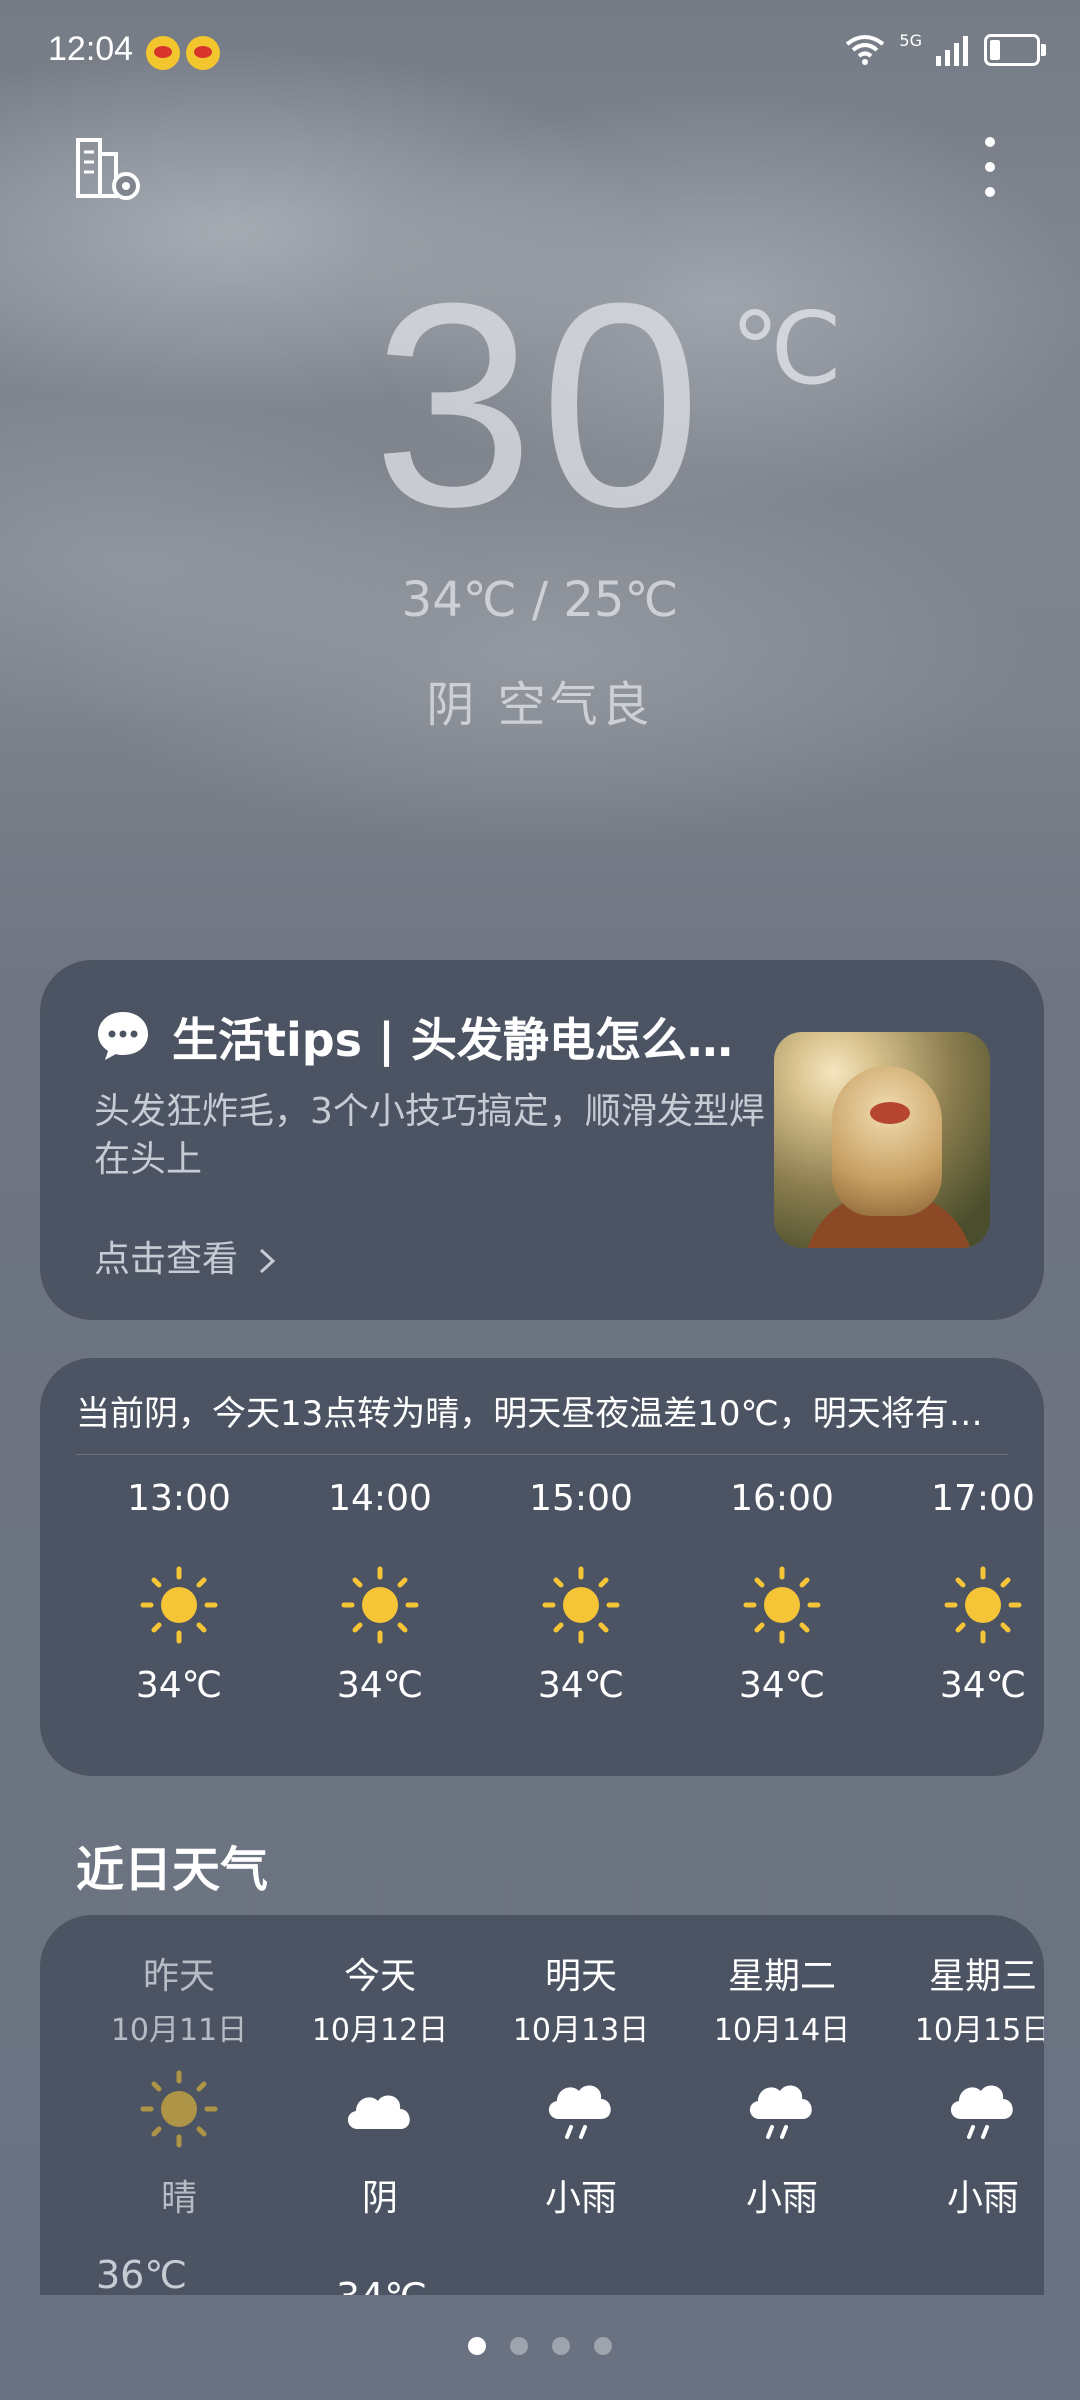  What do you see at coordinates (142, 2274) in the screenshot?
I see `daily-high-temperature: 36℃` at bounding box center [142, 2274].